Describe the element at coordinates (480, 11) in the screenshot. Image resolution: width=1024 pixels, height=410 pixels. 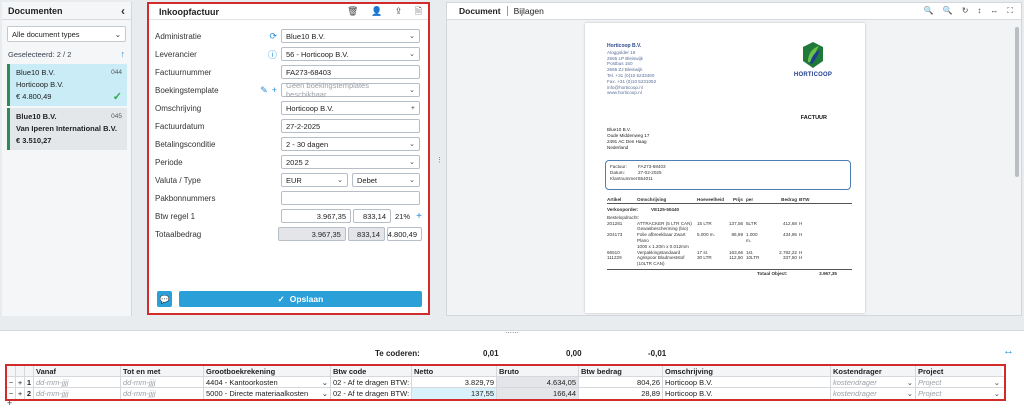
I see `tab-document: Document` at that location.